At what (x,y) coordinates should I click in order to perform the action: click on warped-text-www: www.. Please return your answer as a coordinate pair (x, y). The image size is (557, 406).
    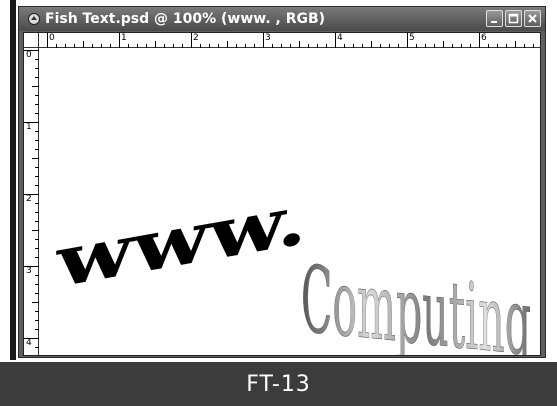
    Looking at the image, I should click on (181, 240).